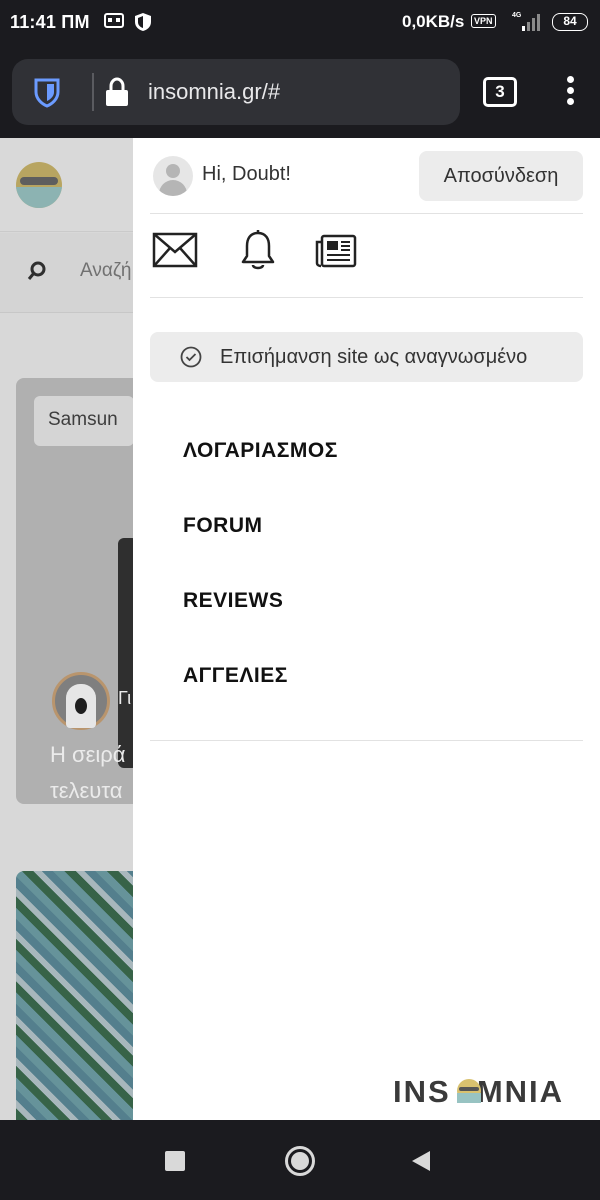 The height and width of the screenshot is (1200, 600). Describe the element at coordinates (421, 1161) in the screenshot. I see `back-icon` at that location.